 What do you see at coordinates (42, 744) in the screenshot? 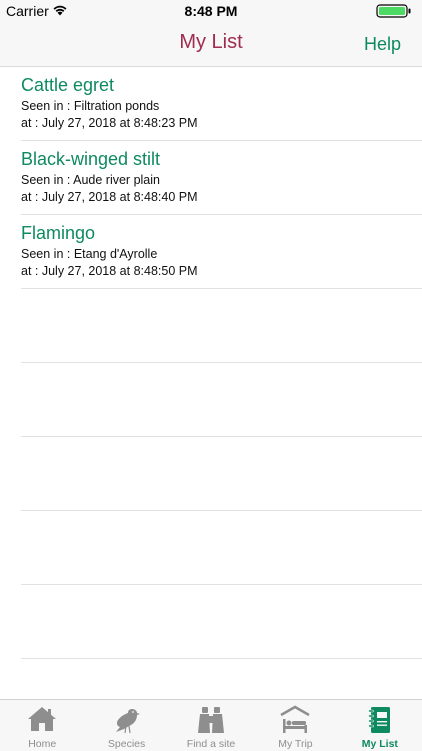
I see `tab-label: Home` at bounding box center [42, 744].